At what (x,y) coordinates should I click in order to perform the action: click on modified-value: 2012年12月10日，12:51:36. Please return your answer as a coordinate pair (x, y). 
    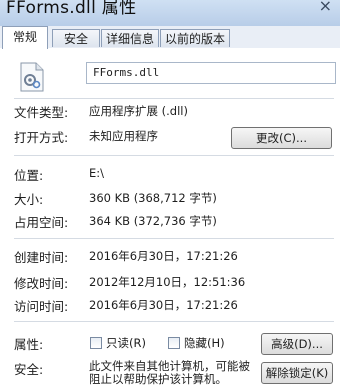
    Looking at the image, I should click on (167, 282).